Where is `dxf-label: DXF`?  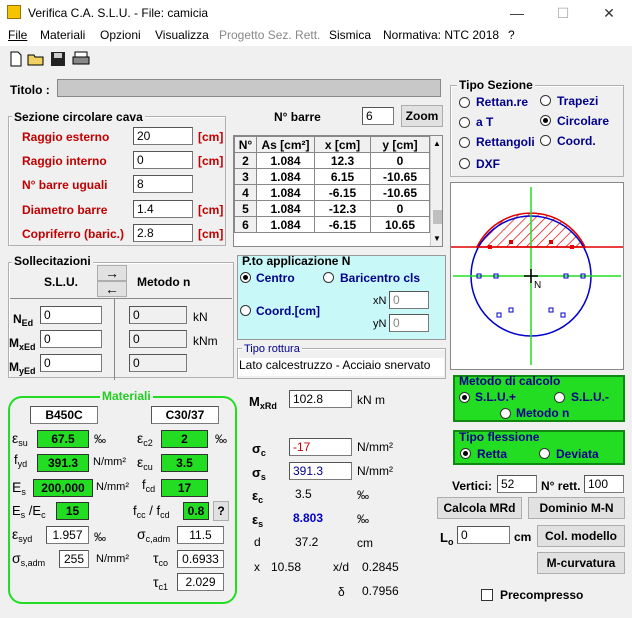 dxf-label: DXF is located at coordinates (488, 164).